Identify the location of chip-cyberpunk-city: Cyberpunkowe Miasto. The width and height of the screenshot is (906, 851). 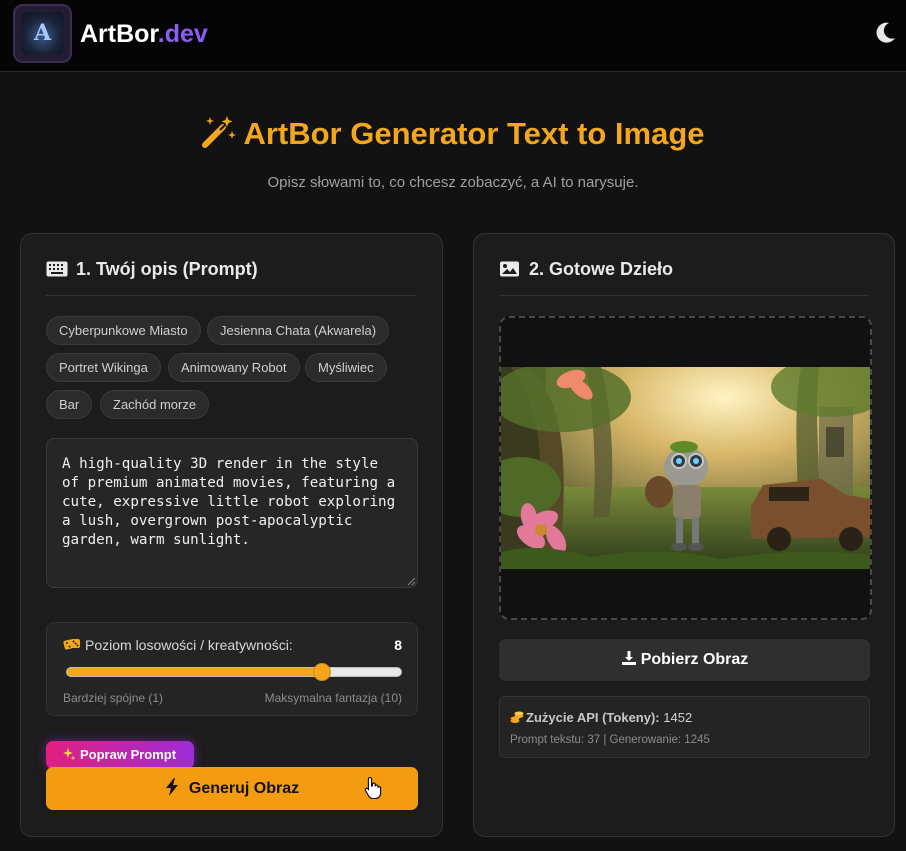
(123, 330).